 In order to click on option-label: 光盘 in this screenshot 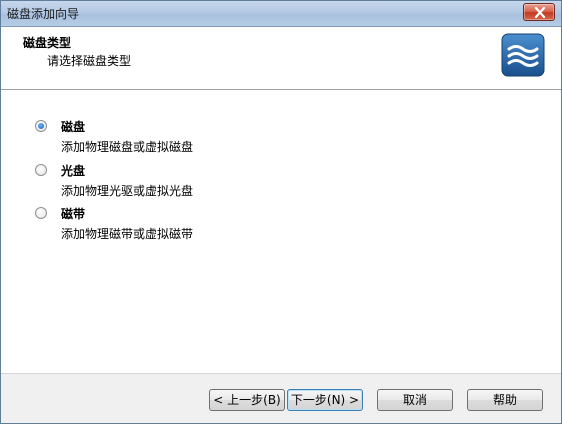, I will do `click(73, 171)`.